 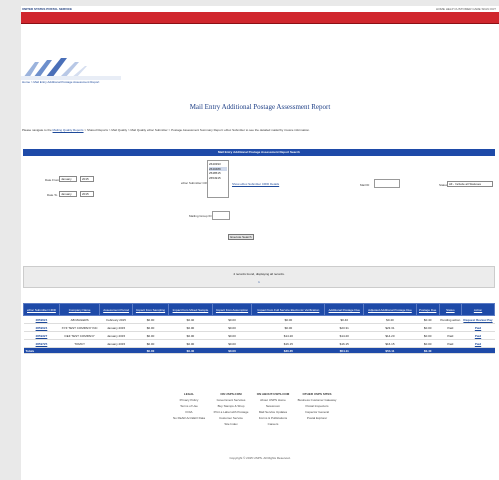 What do you see at coordinates (41, 335) in the screenshot?
I see `crid-link: 2859327` at bounding box center [41, 335].